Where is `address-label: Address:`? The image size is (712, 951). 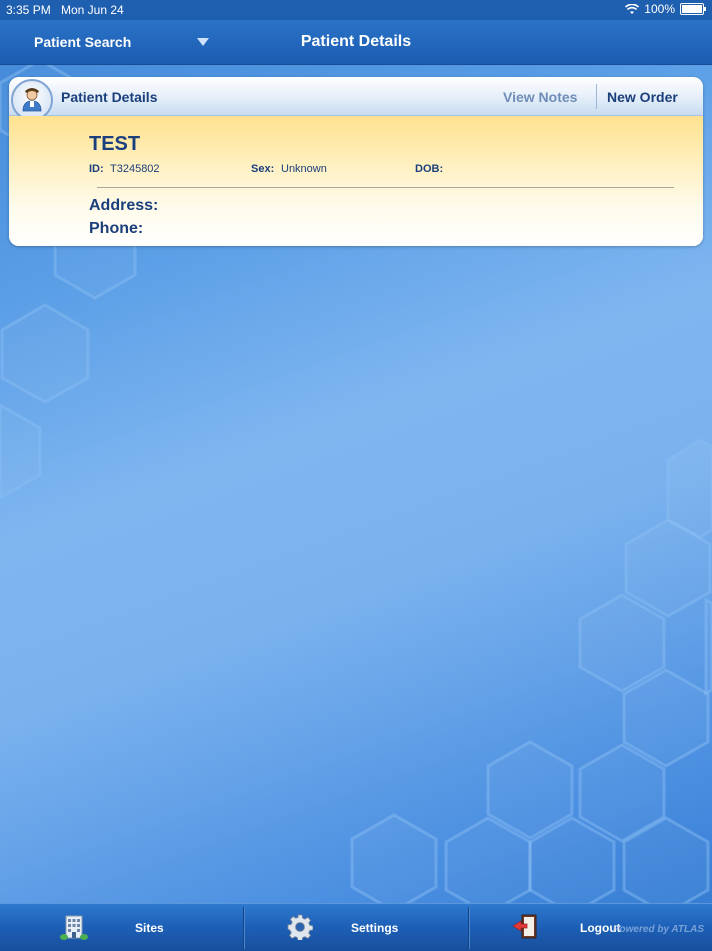
address-label: Address: is located at coordinates (124, 205).